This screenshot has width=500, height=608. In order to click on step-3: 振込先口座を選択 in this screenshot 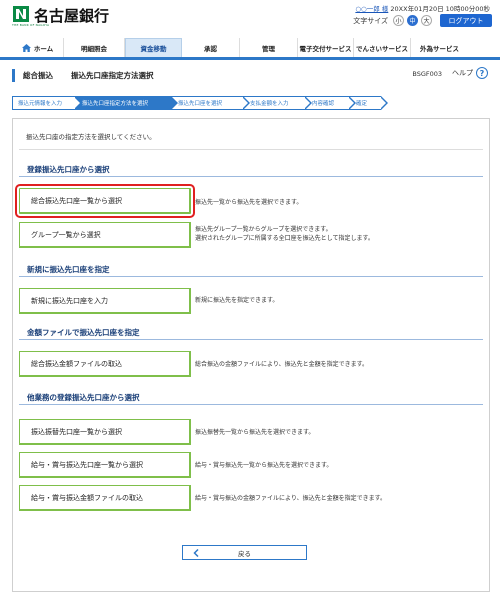, I will do `click(210, 103)`.